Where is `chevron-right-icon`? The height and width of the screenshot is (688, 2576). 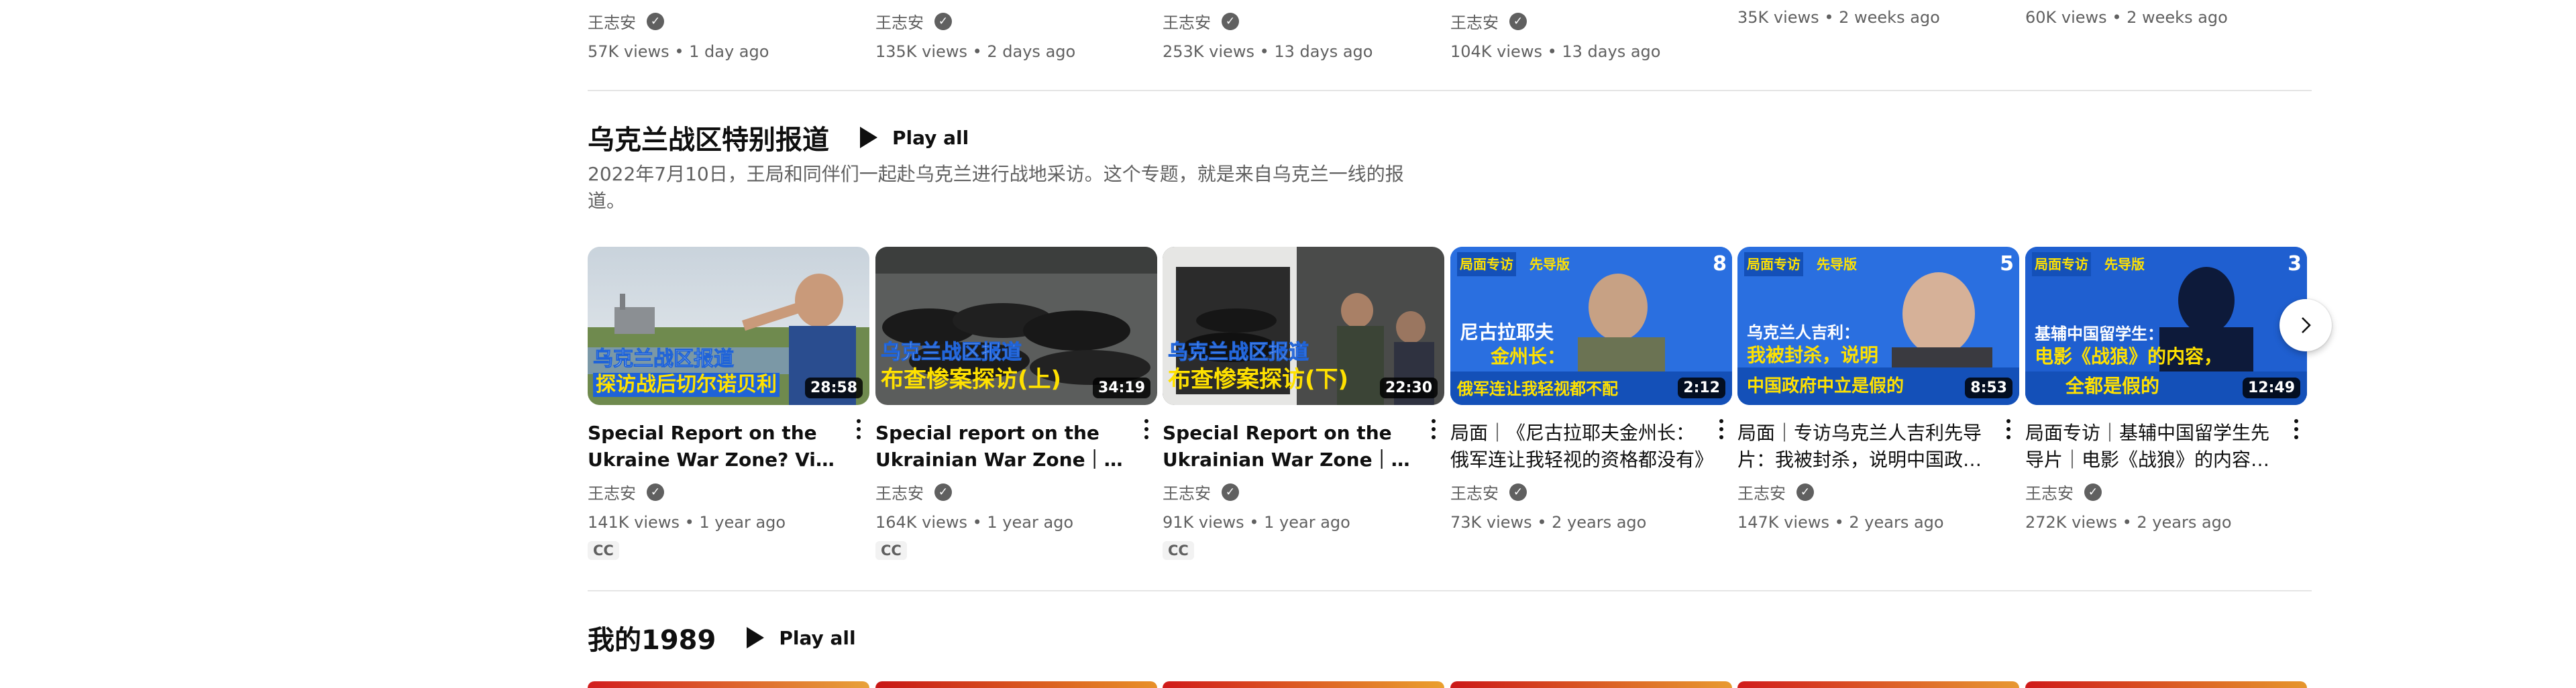
chevron-right-icon is located at coordinates (2306, 325).